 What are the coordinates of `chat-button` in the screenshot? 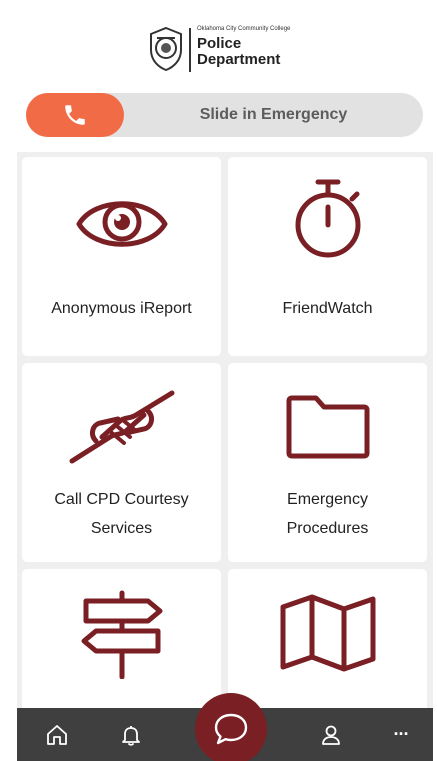 It's located at (231, 727).